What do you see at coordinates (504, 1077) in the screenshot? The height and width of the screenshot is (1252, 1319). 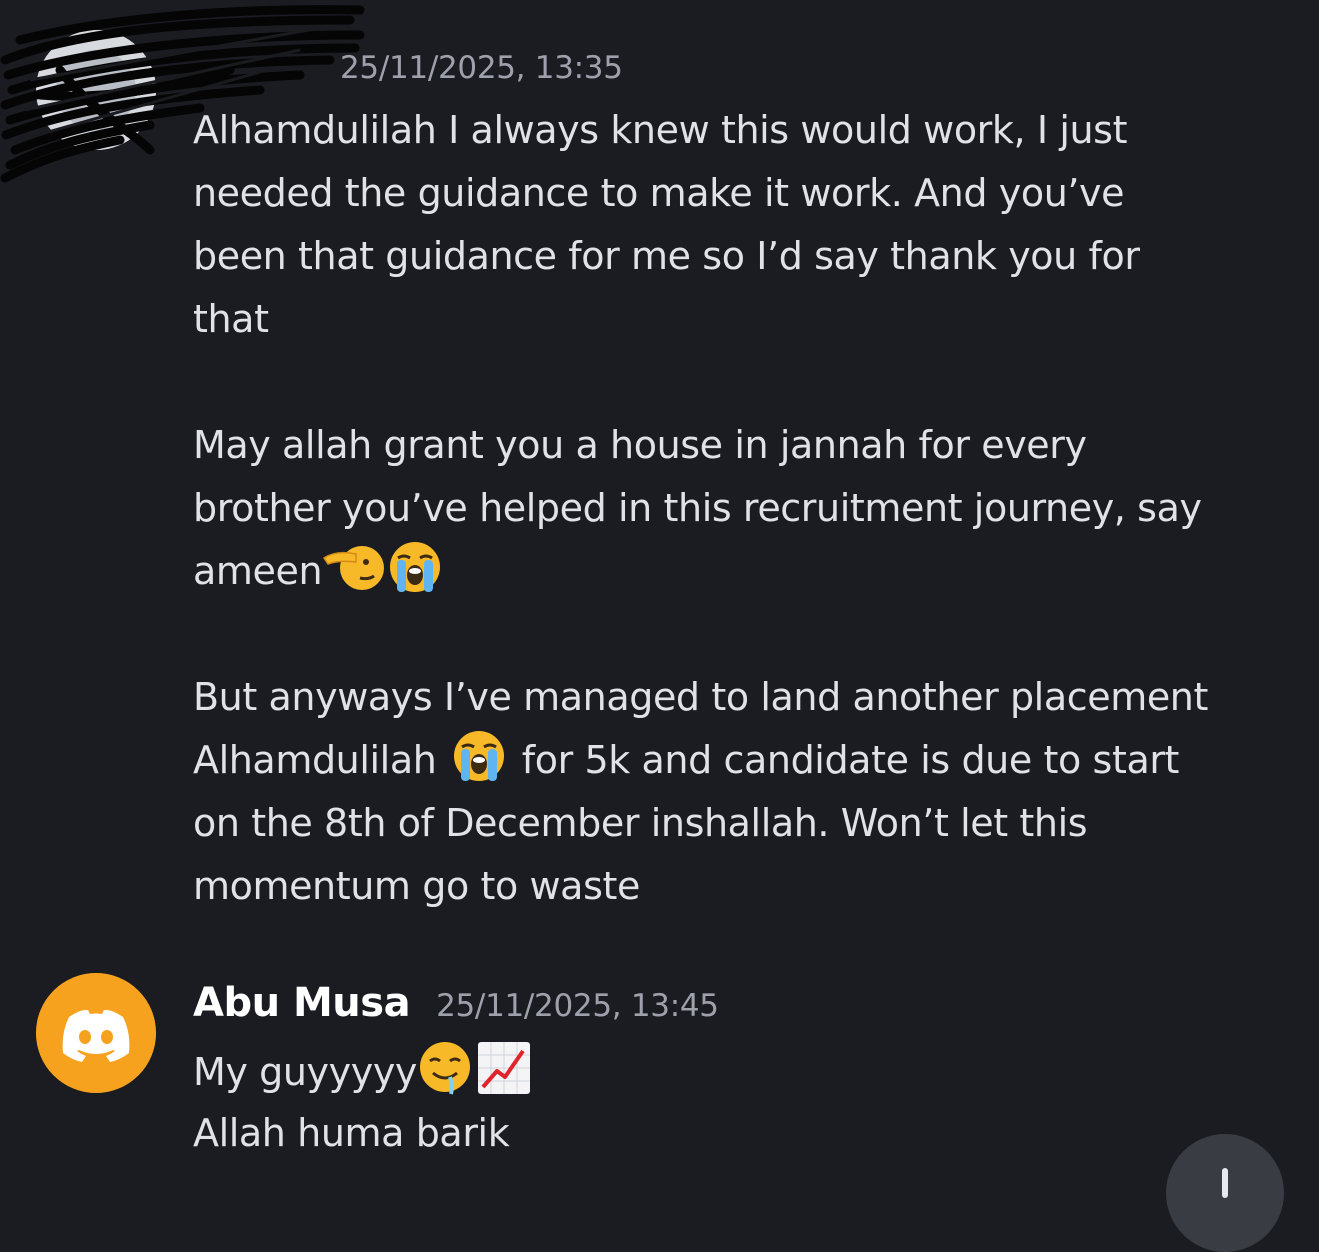 I see `chart-increasing-emoji` at bounding box center [504, 1077].